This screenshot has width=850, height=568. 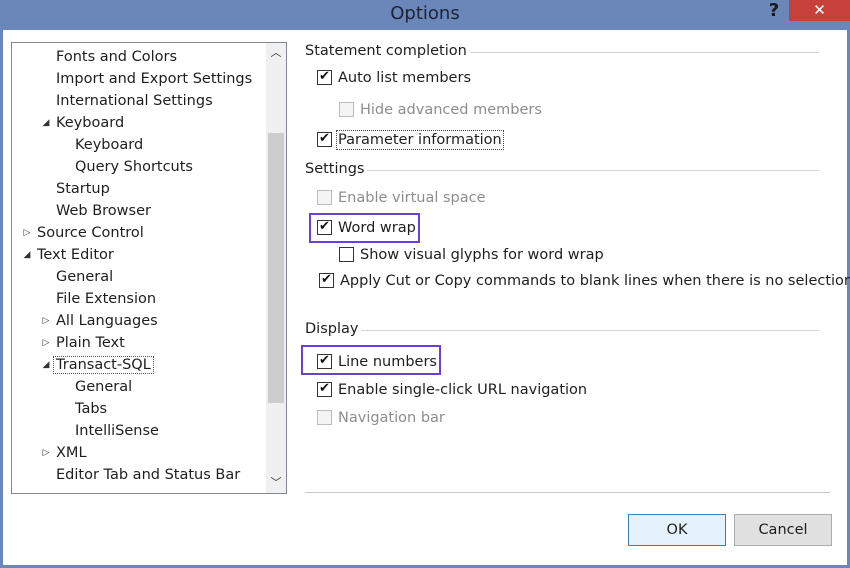 What do you see at coordinates (387, 51) in the screenshot?
I see `group-statement-completion: Statement completion` at bounding box center [387, 51].